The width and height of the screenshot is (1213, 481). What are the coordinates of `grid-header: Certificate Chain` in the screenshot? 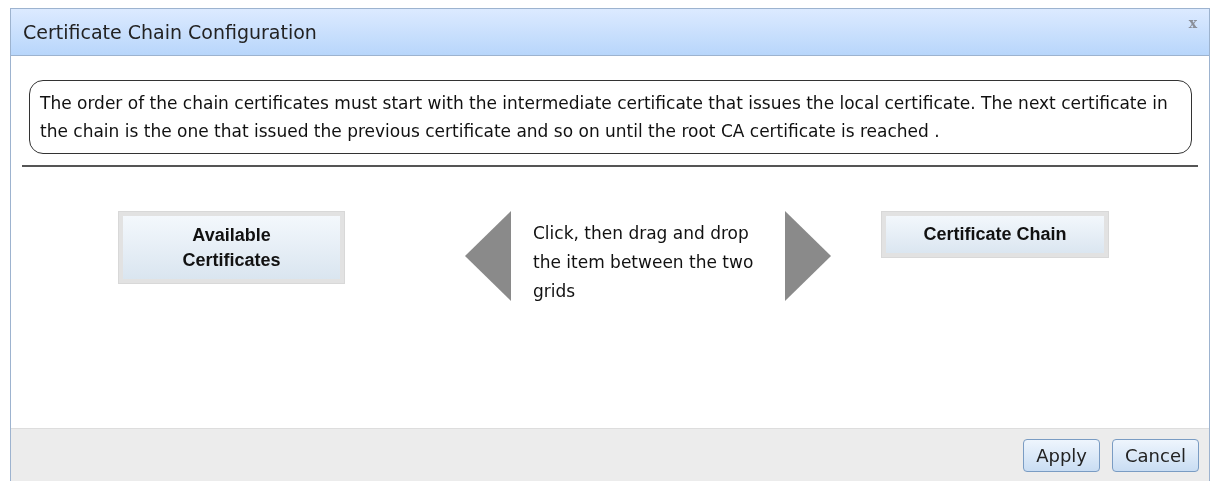 It's located at (995, 234).